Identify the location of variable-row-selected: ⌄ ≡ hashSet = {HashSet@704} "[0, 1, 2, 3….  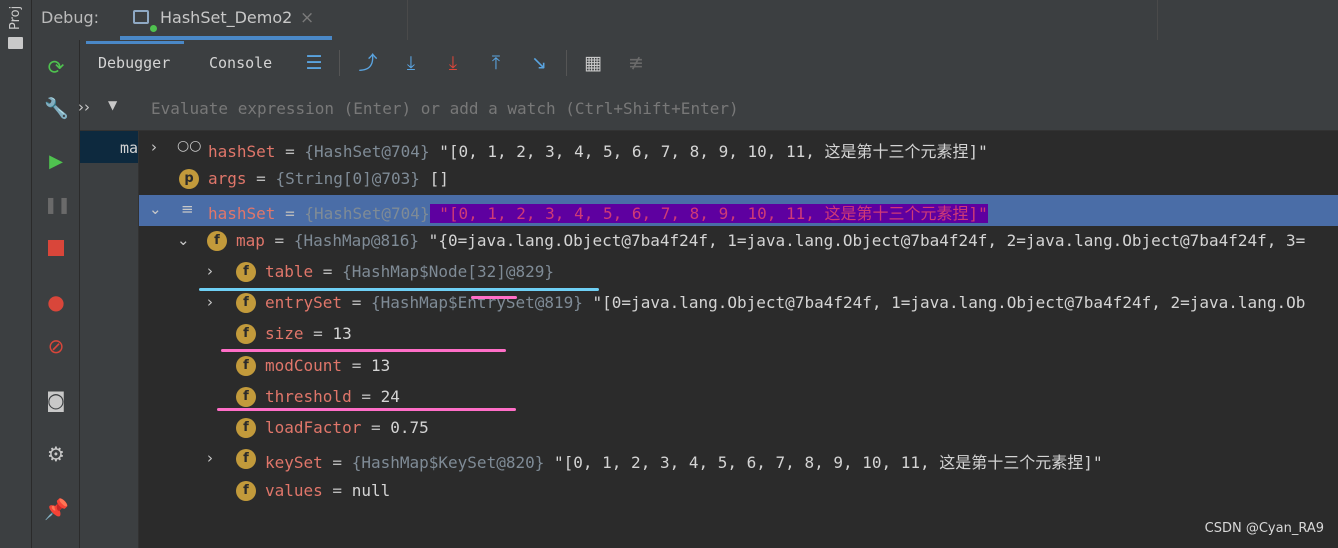
(738, 210).